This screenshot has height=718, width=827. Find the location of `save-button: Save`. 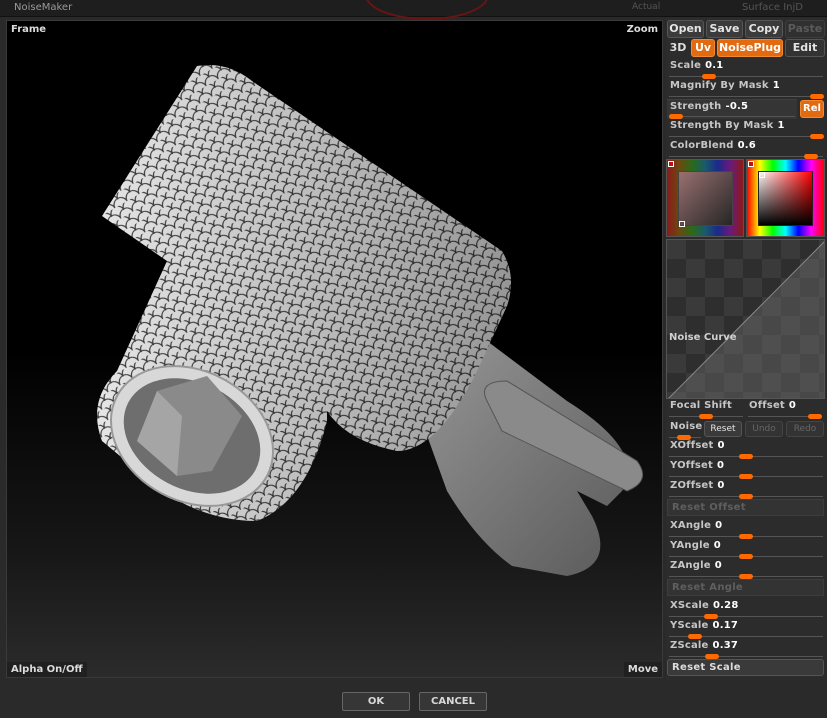

save-button: Save is located at coordinates (724, 29).